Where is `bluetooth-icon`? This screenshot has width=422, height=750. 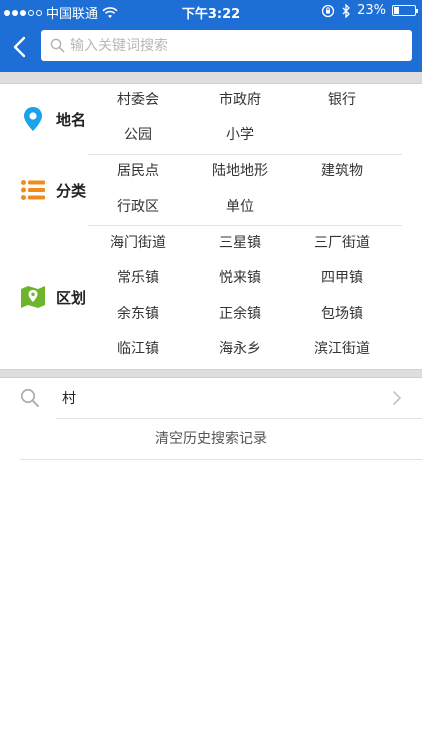
bluetooth-icon is located at coordinates (346, 10).